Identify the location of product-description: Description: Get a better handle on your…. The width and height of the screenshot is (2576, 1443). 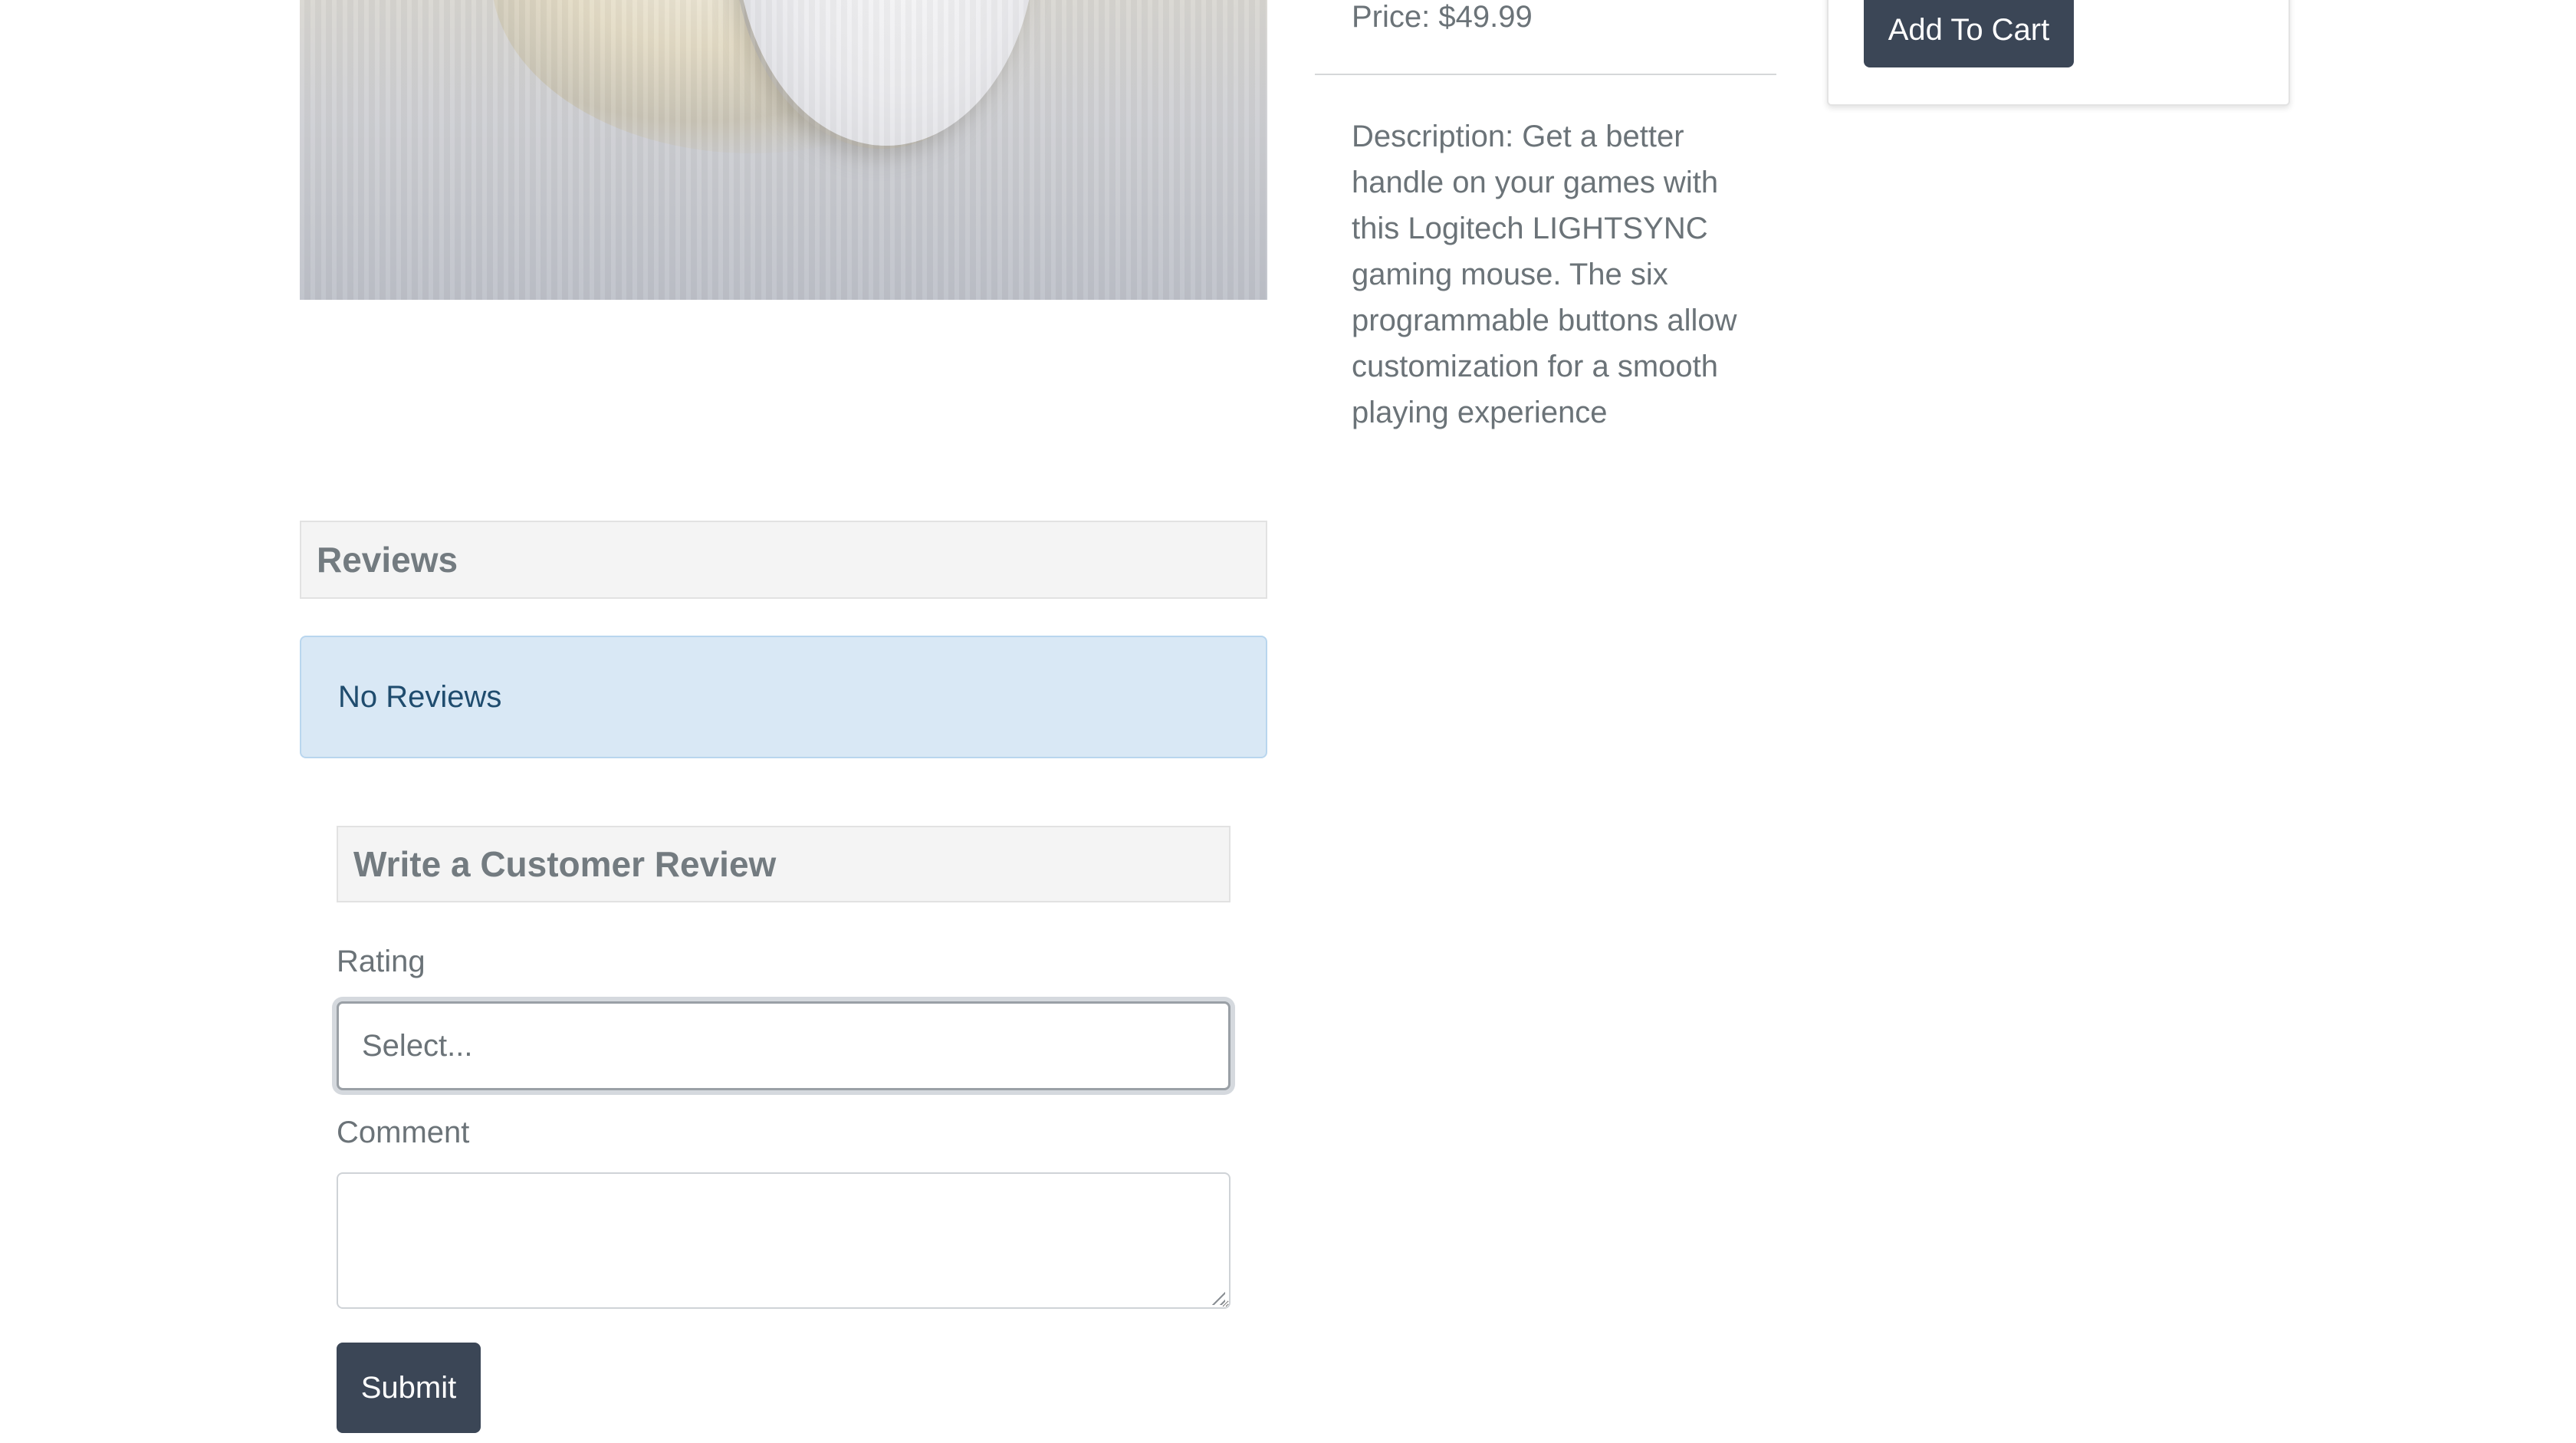
(1545, 274).